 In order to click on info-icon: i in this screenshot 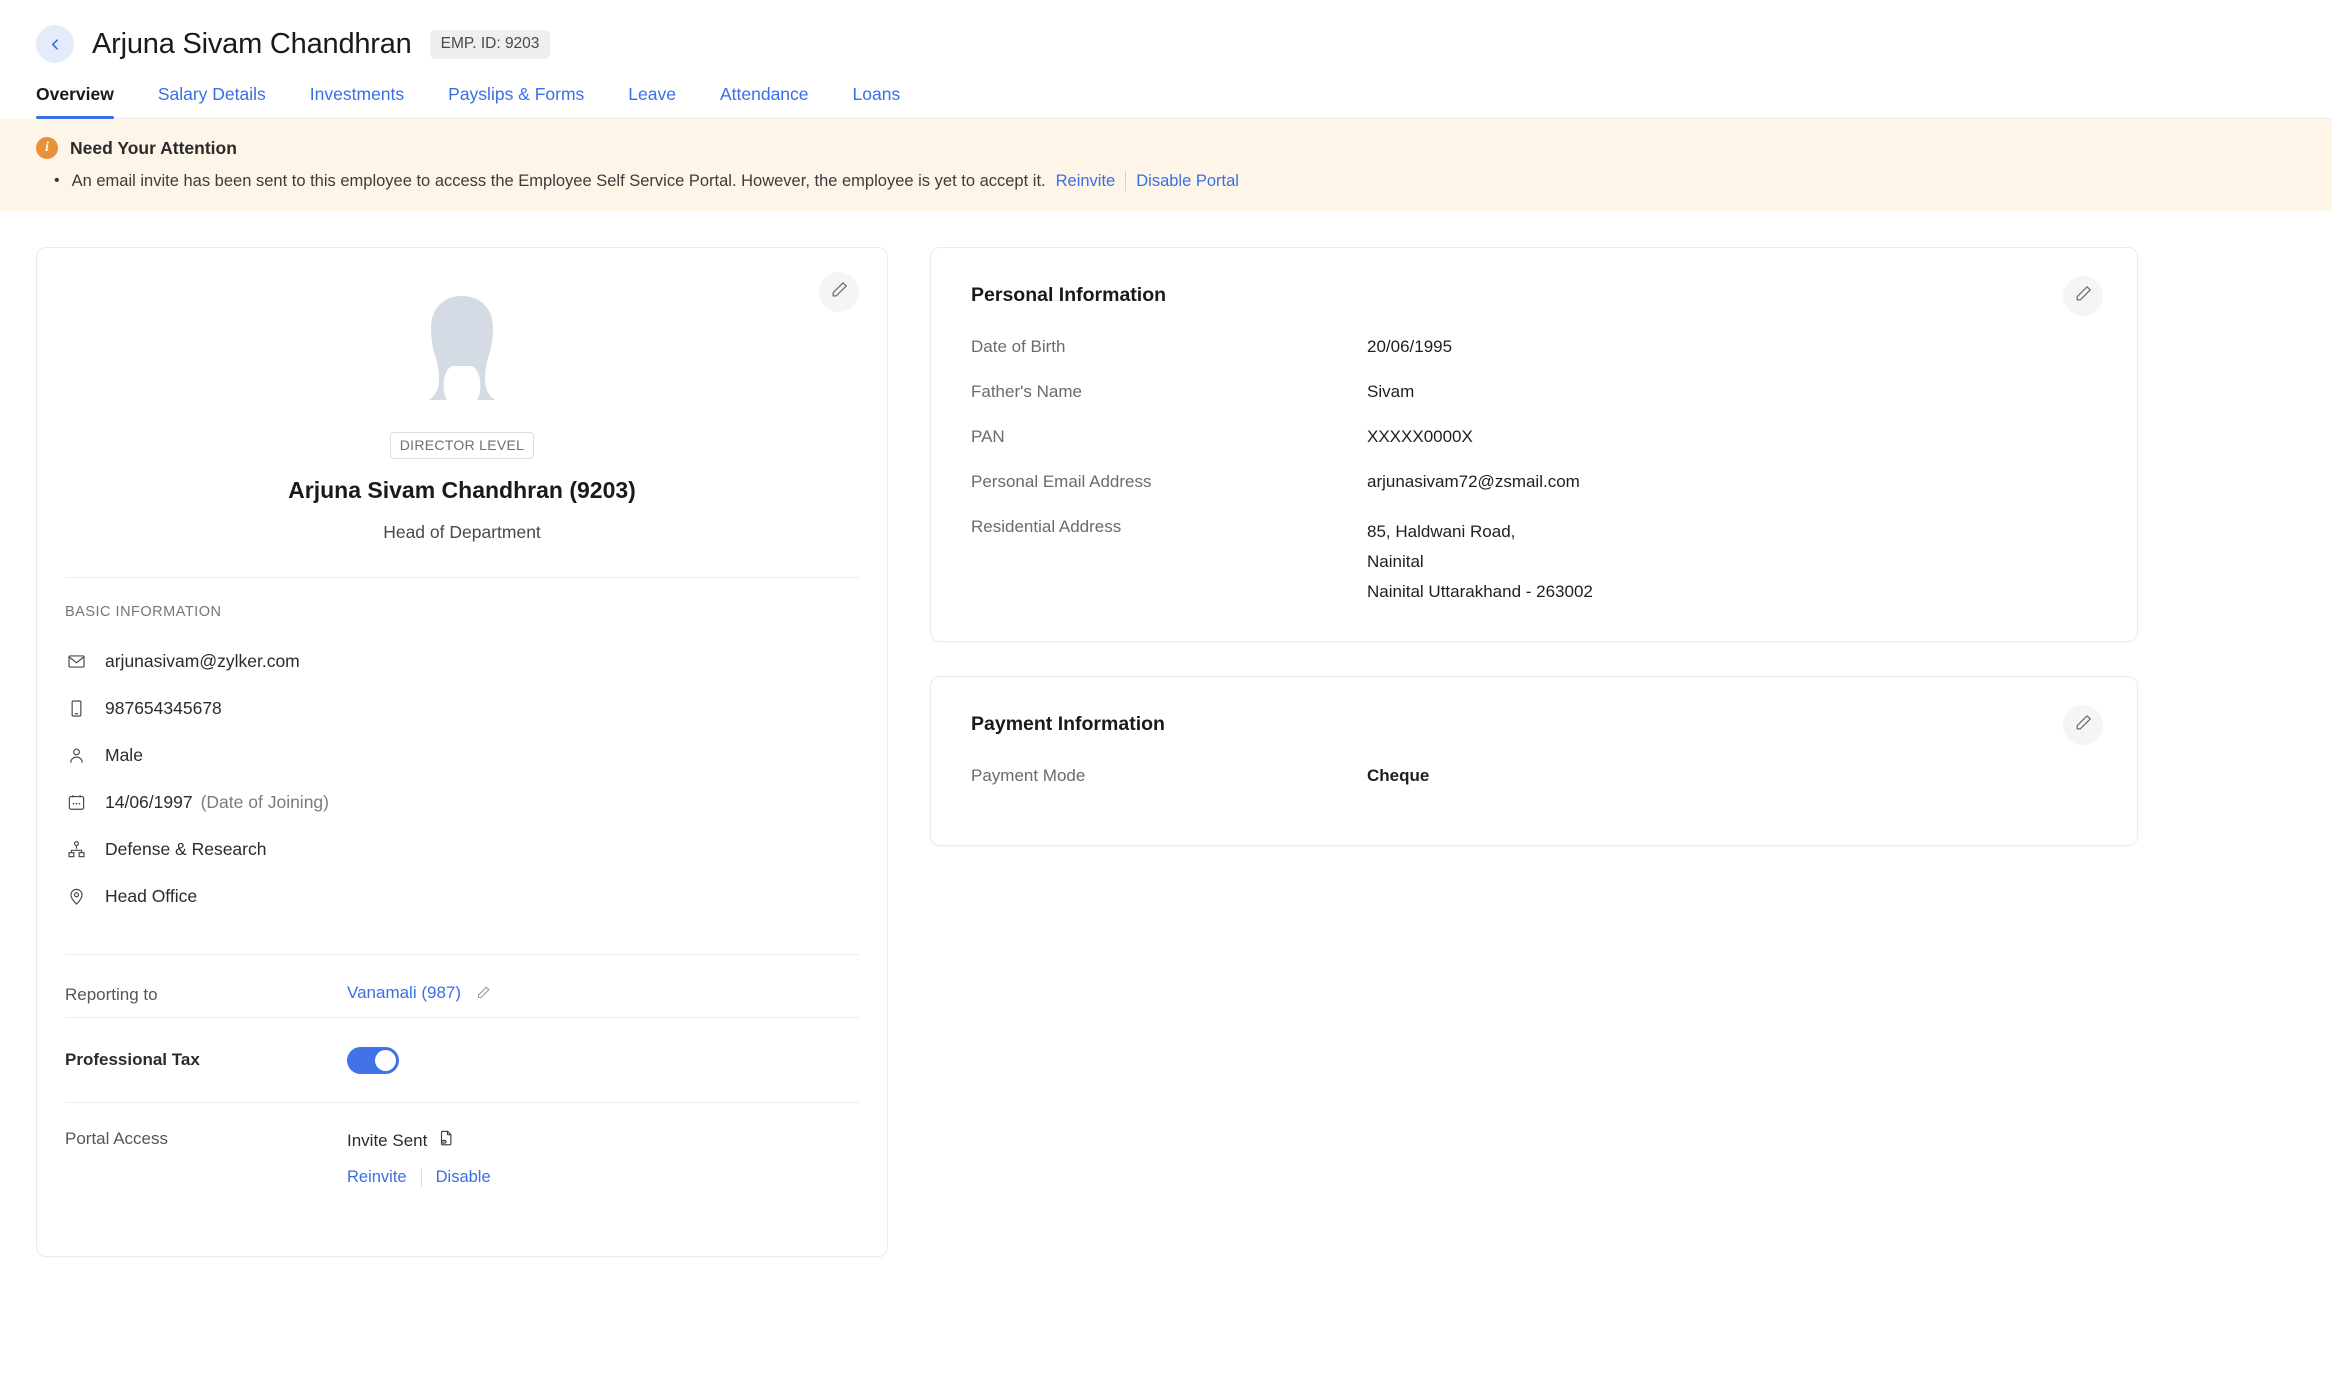, I will do `click(47, 148)`.